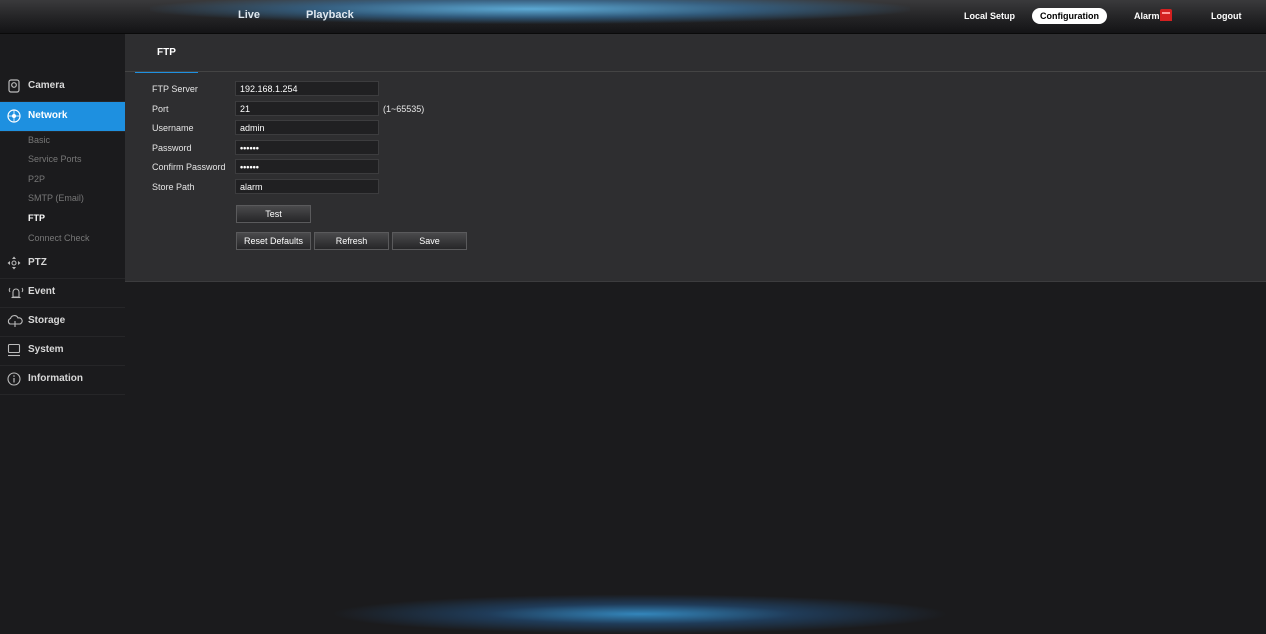  Describe the element at coordinates (14, 379) in the screenshot. I see `information-icon` at that location.